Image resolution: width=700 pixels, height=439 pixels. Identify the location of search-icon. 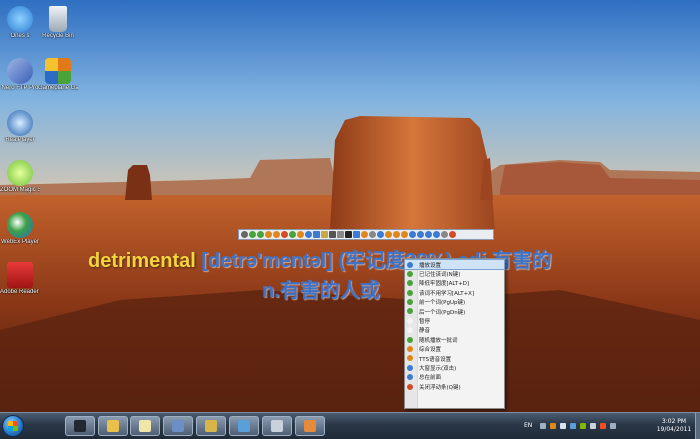
(436, 234).